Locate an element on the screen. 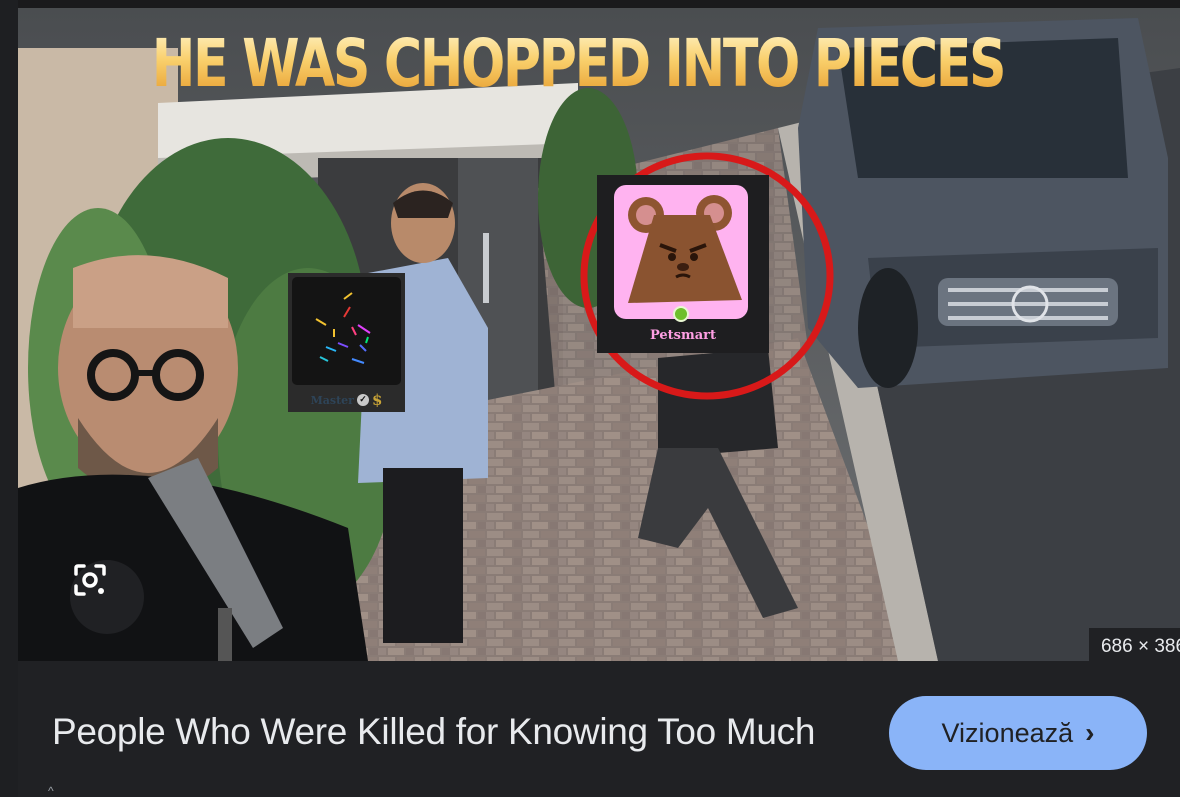 Image resolution: width=1180 pixels, height=797 pixels. more-content-indicator: ^ is located at coordinates (51, 791).